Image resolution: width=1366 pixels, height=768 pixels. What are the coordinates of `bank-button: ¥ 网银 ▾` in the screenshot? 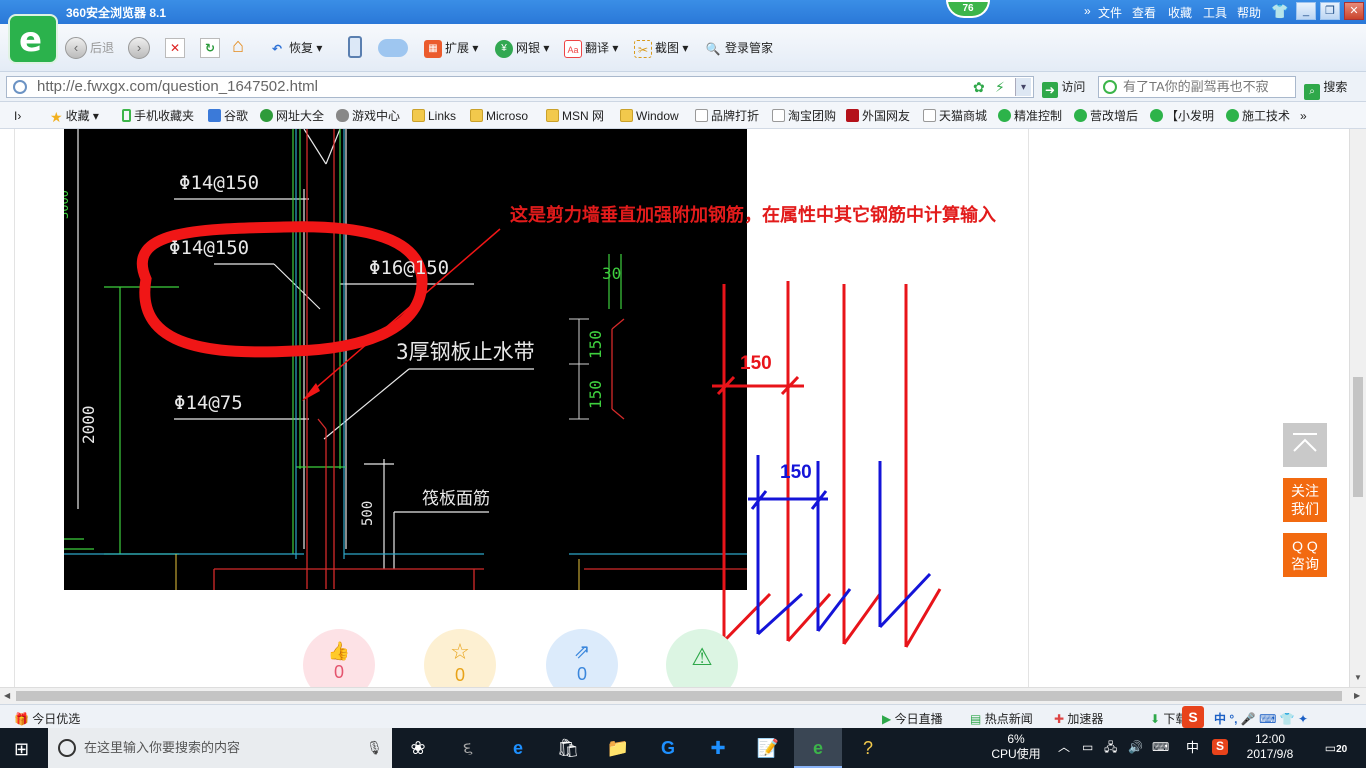 It's located at (522, 48).